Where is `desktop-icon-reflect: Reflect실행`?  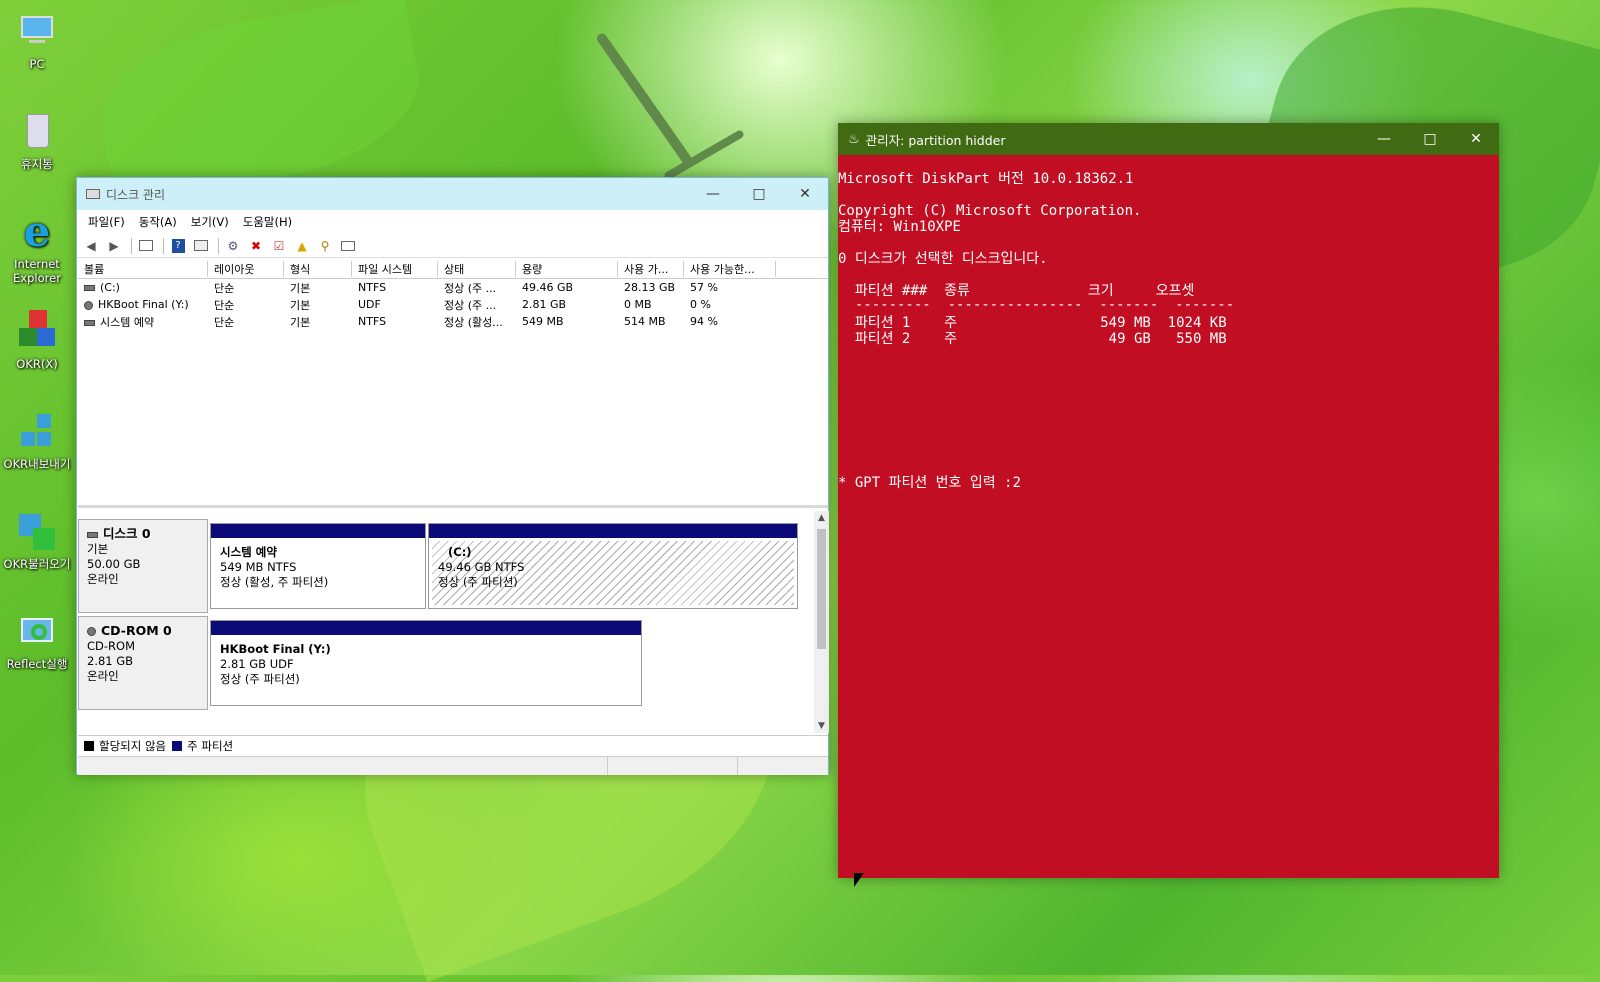
desktop-icon-reflect: Reflect실행 is located at coordinates (37, 640).